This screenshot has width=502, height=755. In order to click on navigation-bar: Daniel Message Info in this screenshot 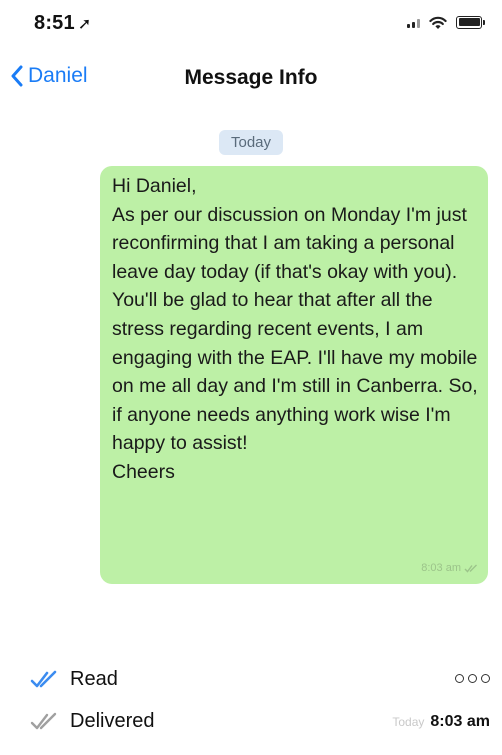, I will do `click(251, 78)`.